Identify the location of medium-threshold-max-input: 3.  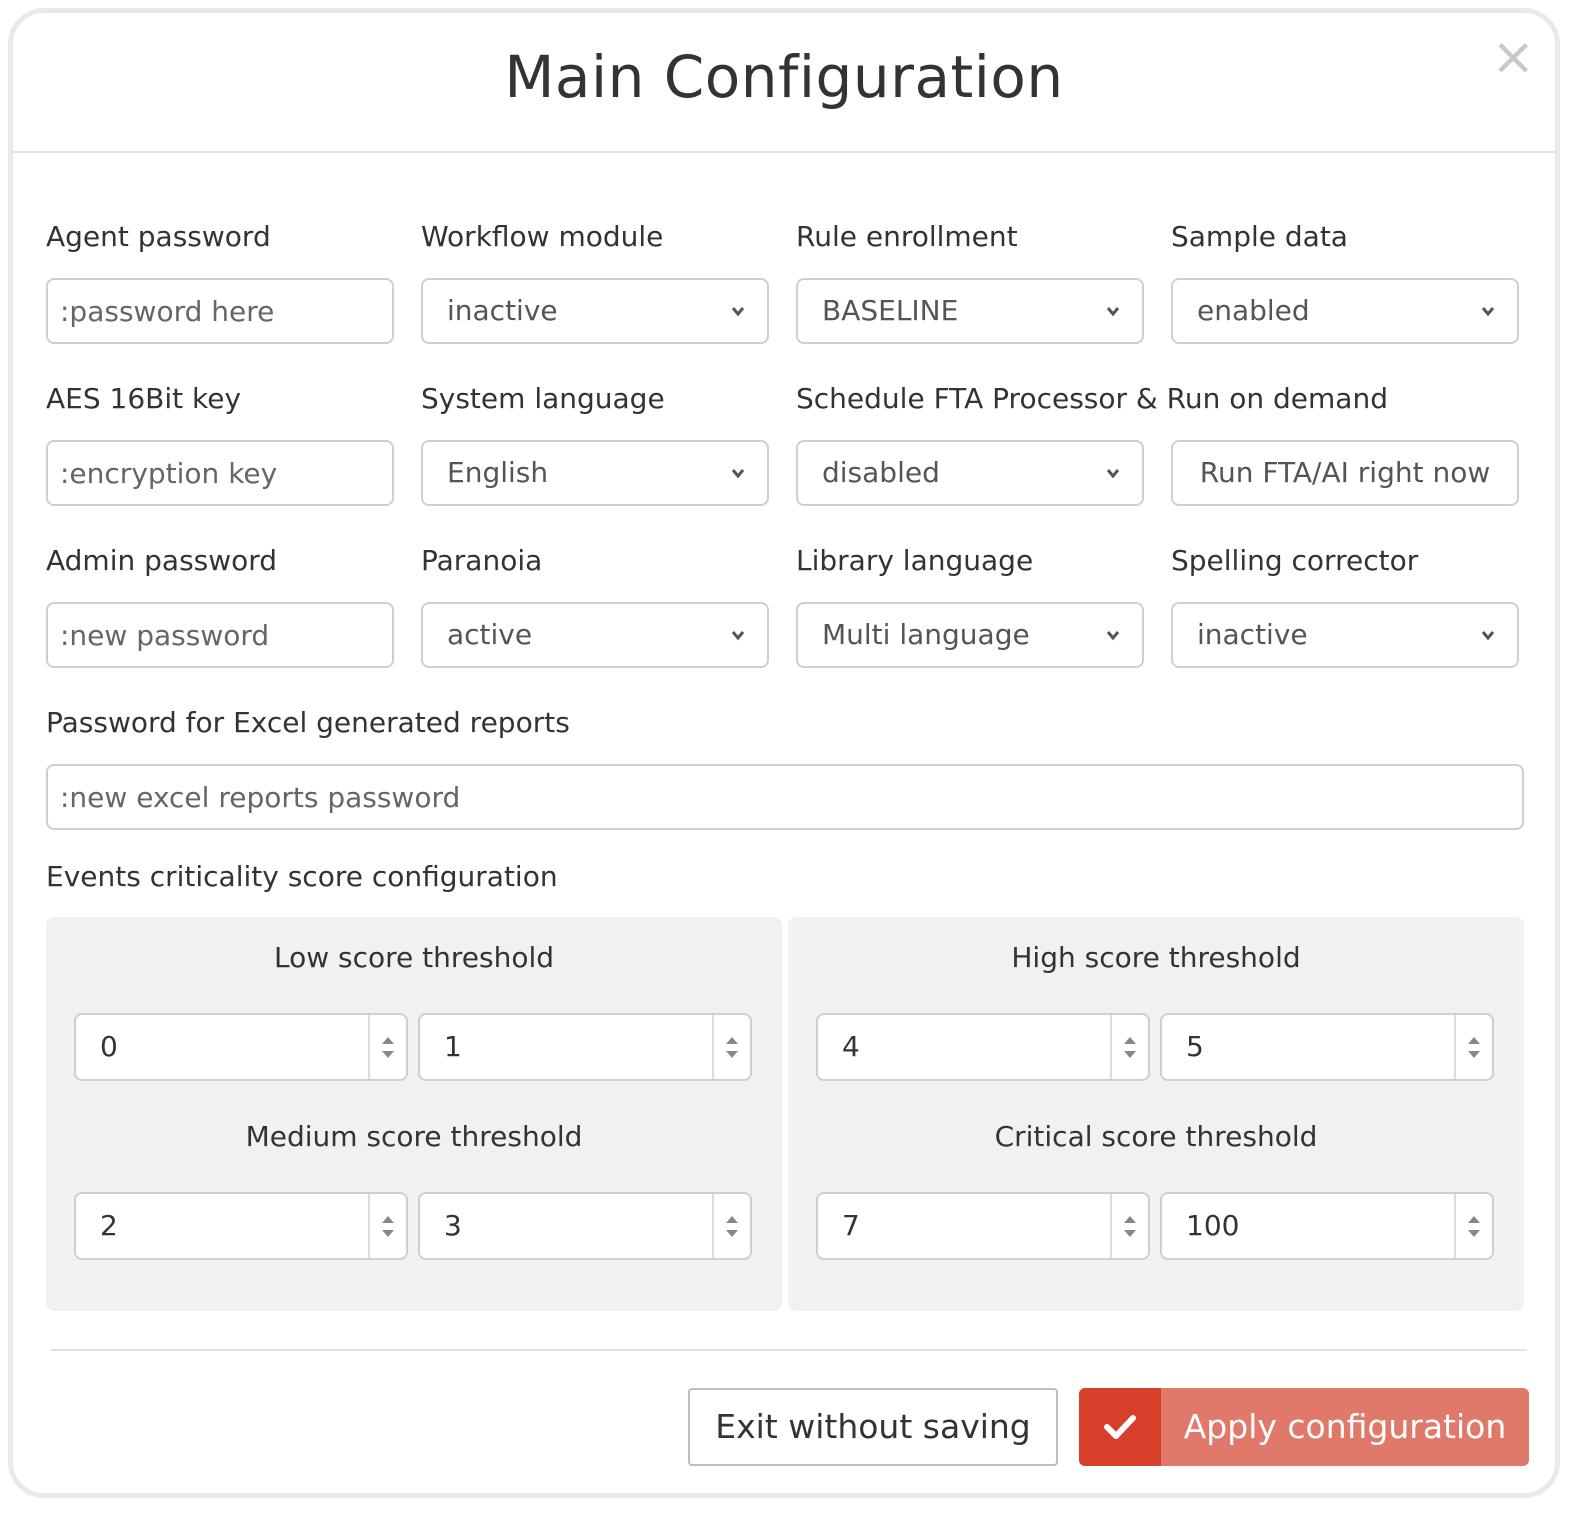
(585, 1226).